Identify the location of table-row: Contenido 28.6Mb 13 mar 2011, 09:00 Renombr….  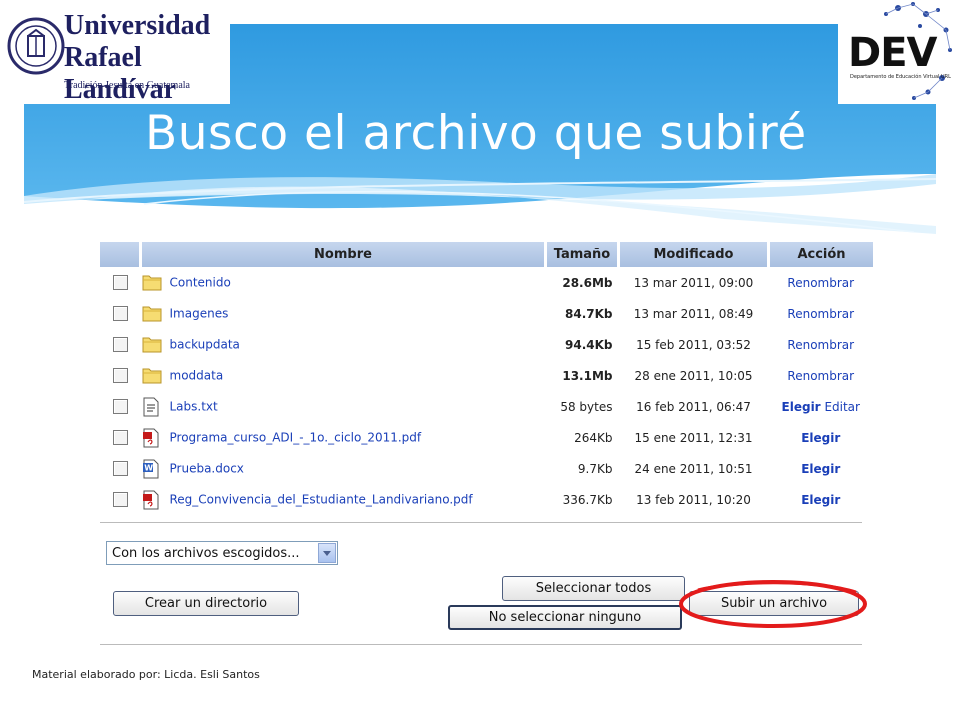
(486, 282).